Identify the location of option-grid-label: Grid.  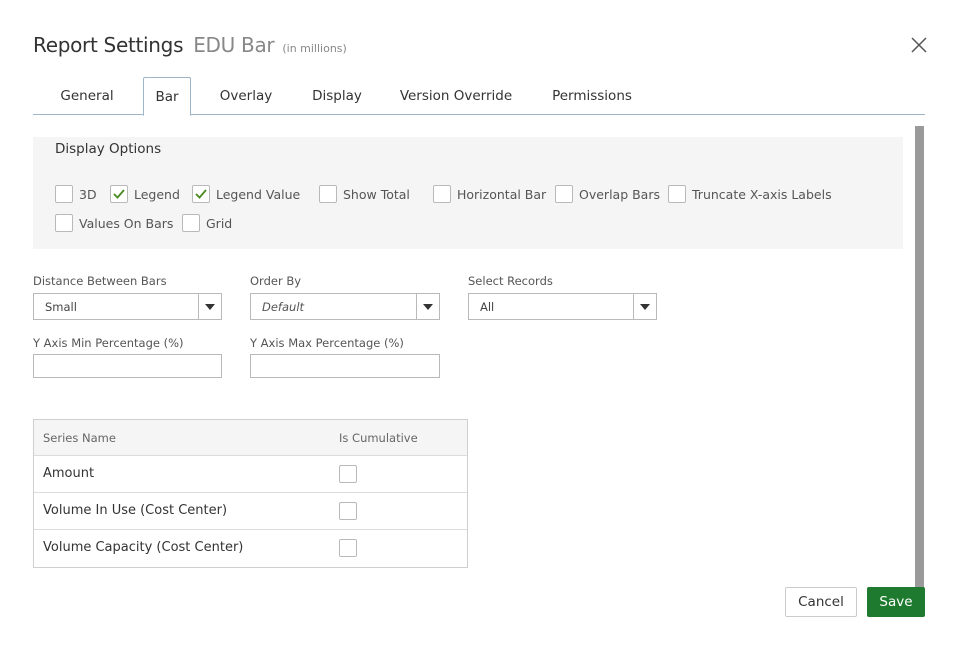
(219, 223).